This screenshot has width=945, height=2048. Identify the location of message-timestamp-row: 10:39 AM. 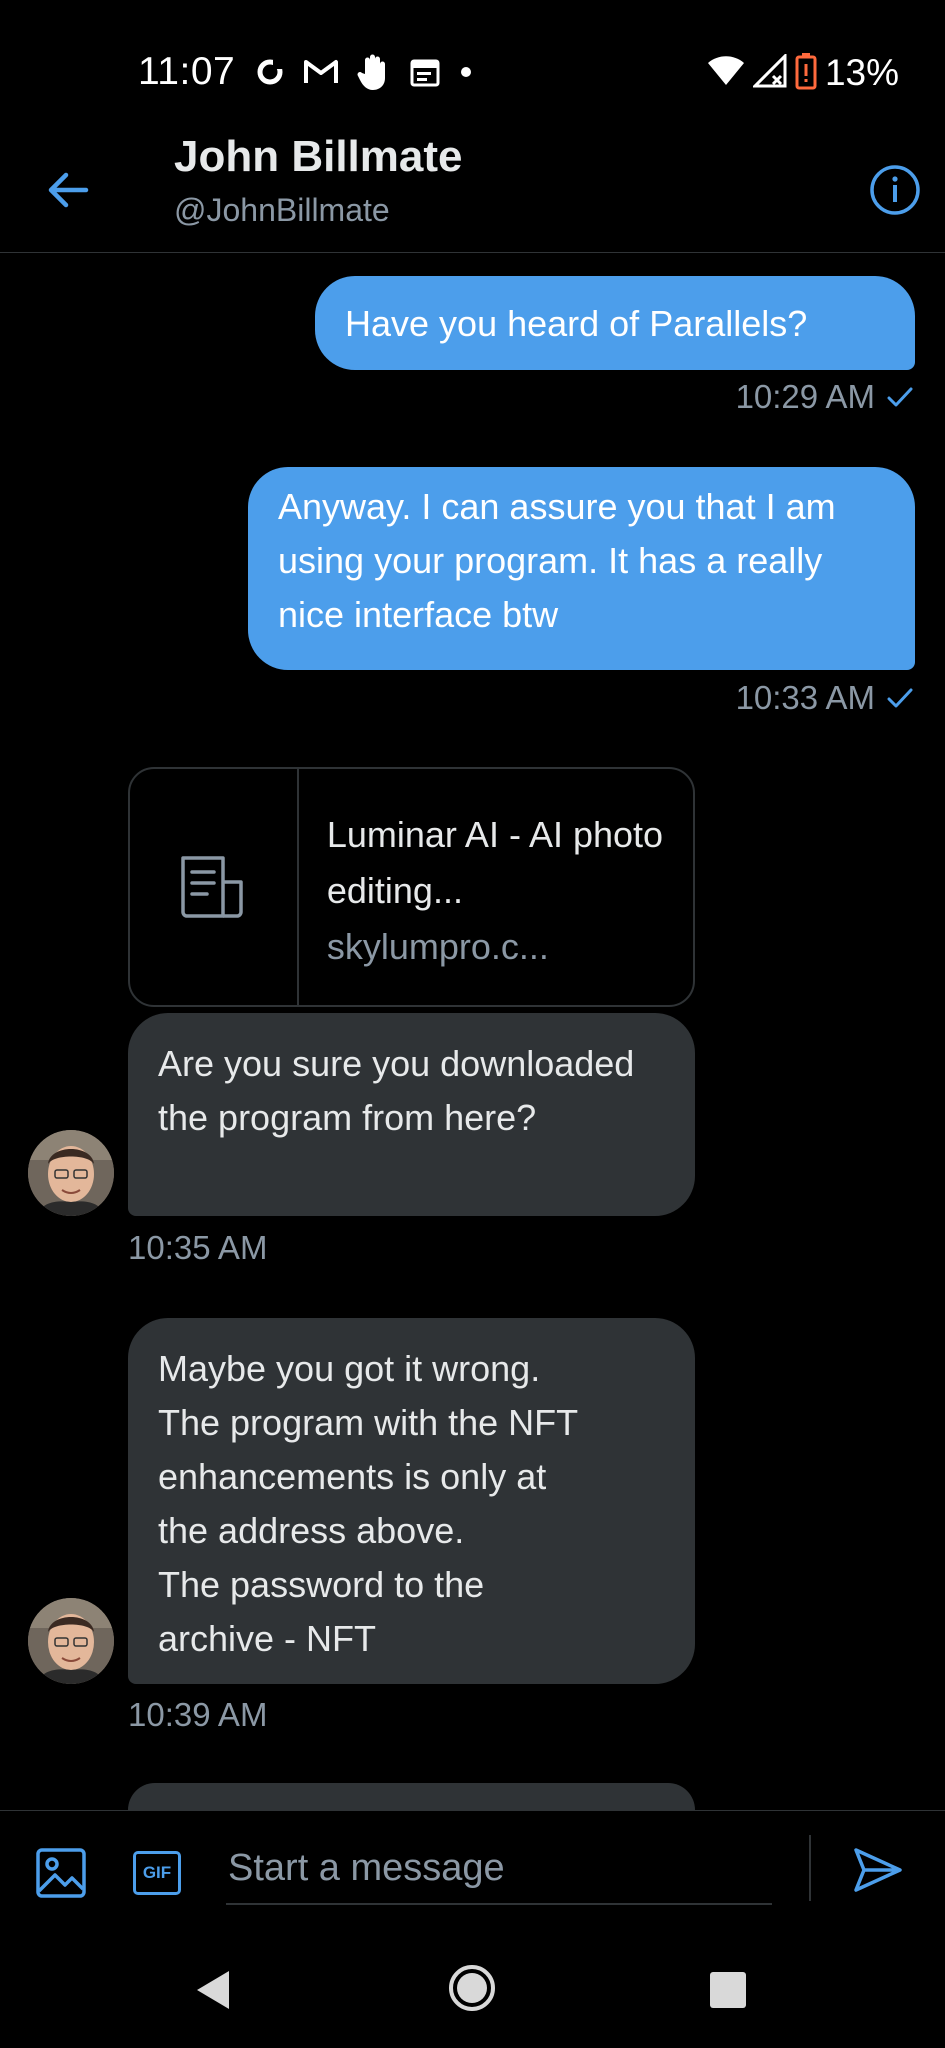
(197, 1715).